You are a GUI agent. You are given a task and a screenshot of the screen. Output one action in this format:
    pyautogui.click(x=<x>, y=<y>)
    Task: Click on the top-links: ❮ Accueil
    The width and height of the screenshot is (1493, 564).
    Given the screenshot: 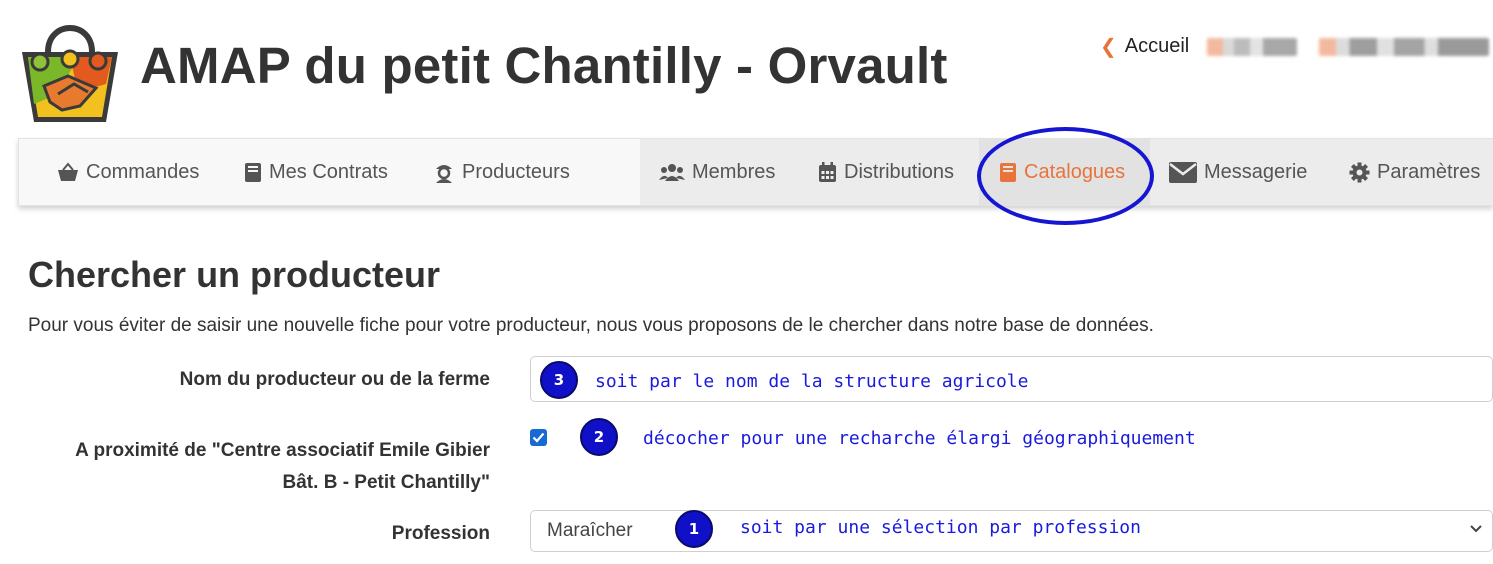 What is the action you would take?
    pyautogui.click(x=1295, y=46)
    